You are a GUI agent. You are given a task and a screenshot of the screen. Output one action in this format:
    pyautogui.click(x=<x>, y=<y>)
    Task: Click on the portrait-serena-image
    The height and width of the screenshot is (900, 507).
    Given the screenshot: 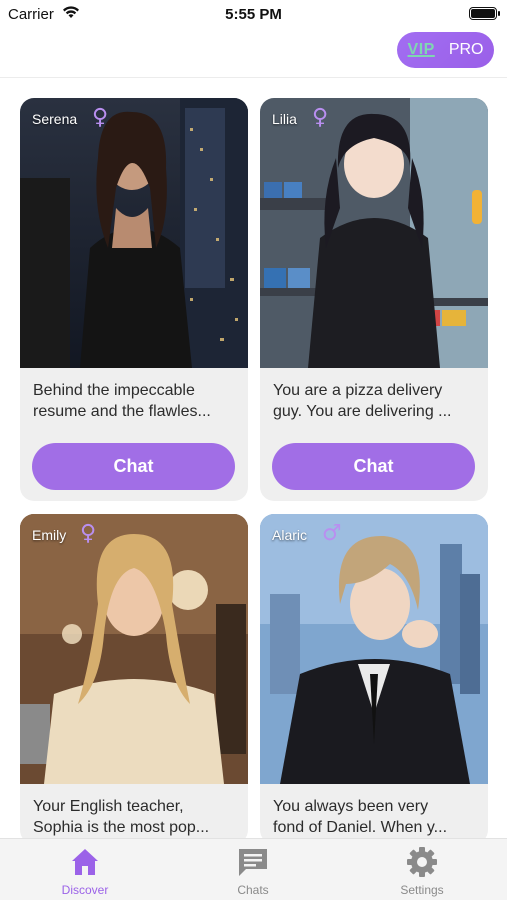 What is the action you would take?
    pyautogui.click(x=134, y=233)
    